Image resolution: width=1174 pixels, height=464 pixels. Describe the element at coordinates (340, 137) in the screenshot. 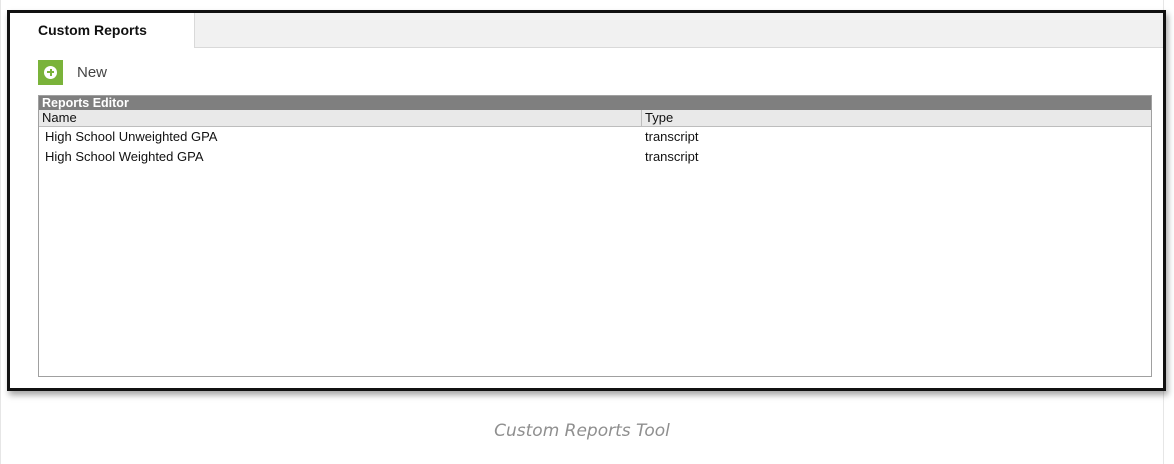

I see `report-name-cell: High School Unweighted GPA` at that location.